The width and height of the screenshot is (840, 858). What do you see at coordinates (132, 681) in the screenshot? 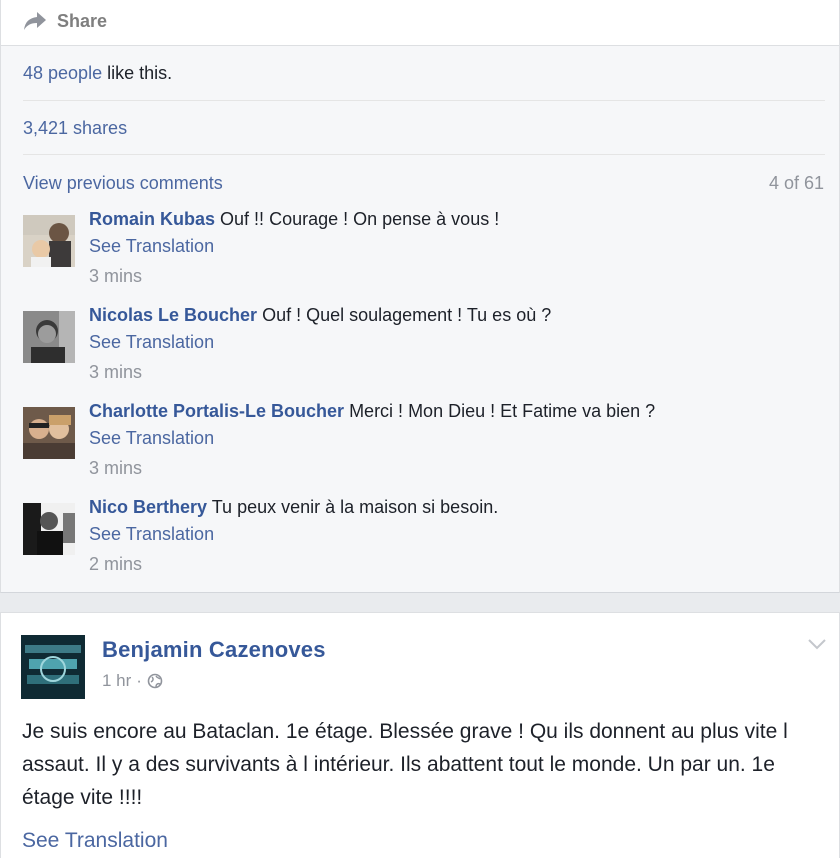
I see `post-meta: 1 hr ·` at bounding box center [132, 681].